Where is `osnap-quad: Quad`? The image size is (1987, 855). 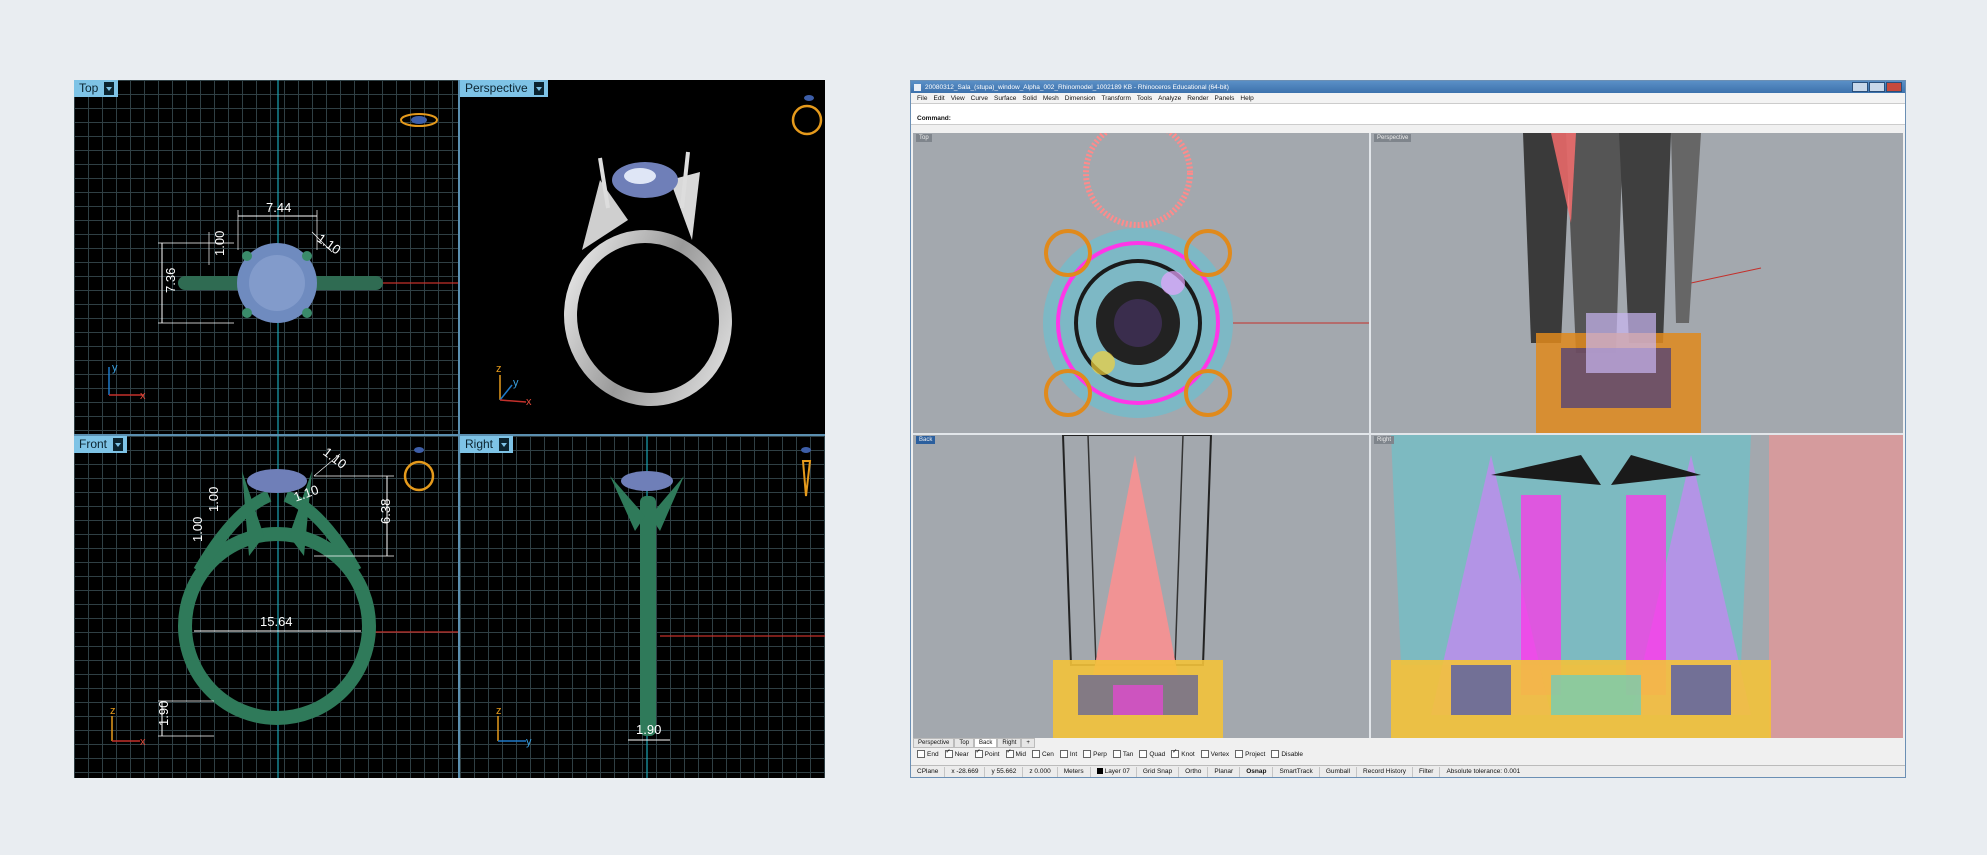 osnap-quad: Quad is located at coordinates (1152, 754).